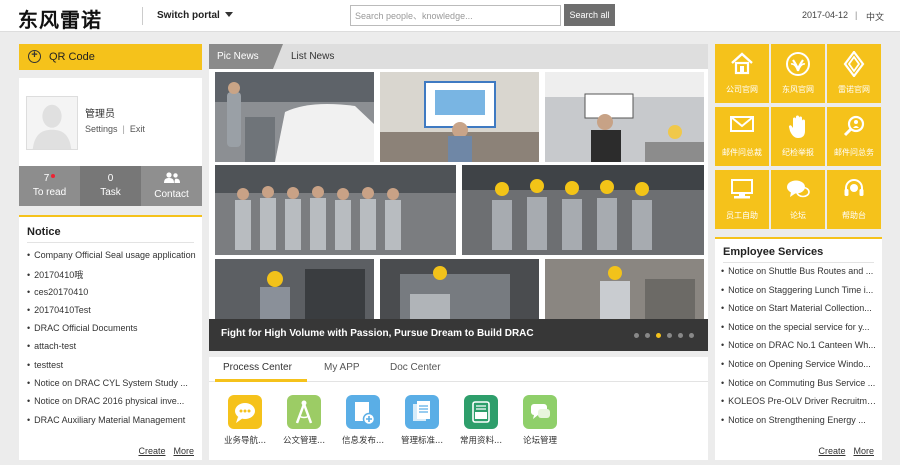  What do you see at coordinates (312, 56) in the screenshot?
I see `tab-list-news: List News` at bounding box center [312, 56].